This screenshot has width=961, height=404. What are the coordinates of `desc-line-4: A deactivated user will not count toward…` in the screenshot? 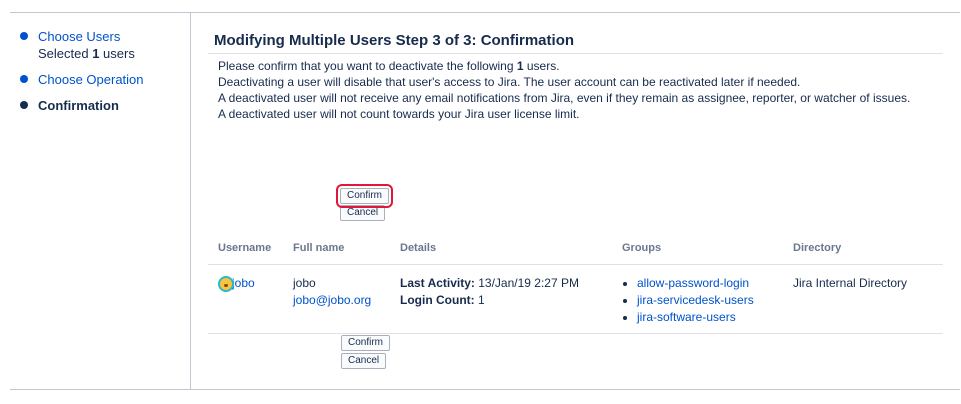 It's located at (399, 114).